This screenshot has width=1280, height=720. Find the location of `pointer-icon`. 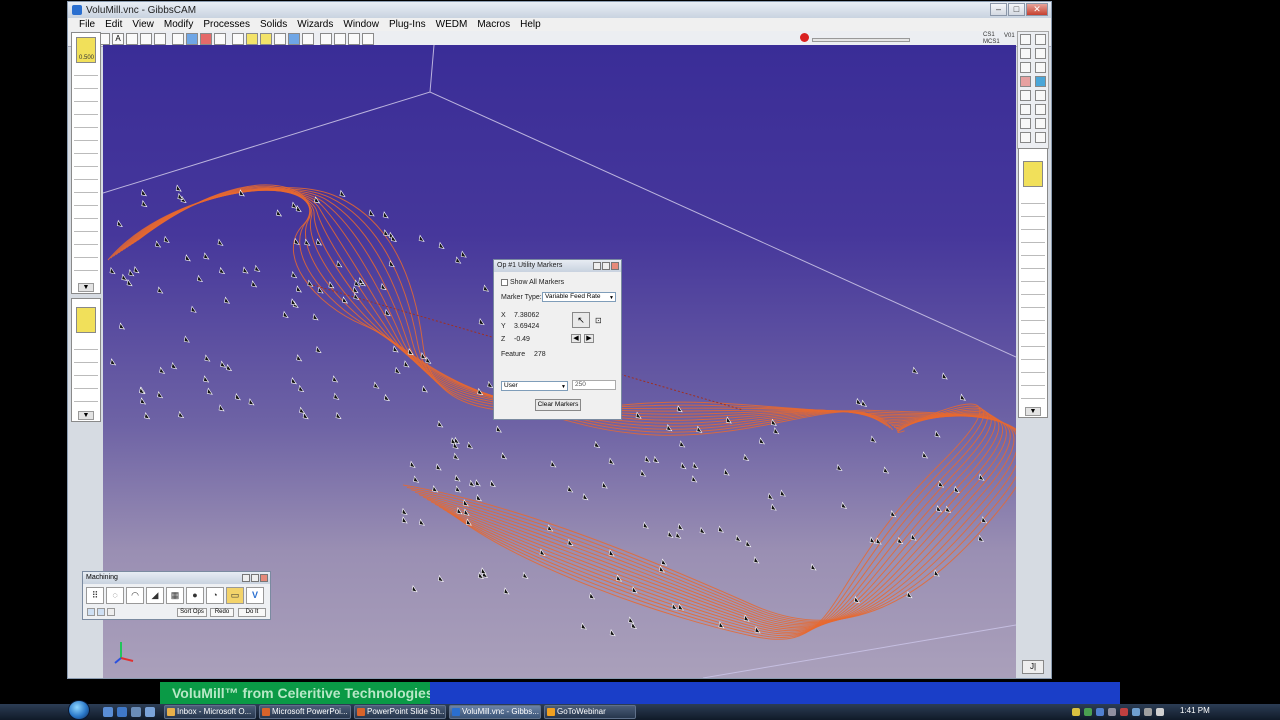

pointer-icon is located at coordinates (340, 38).